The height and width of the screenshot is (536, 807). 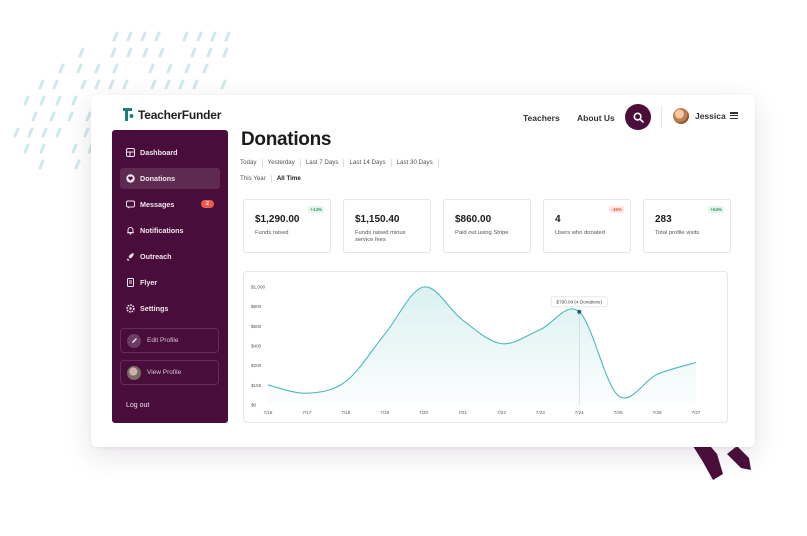 What do you see at coordinates (596, 118) in the screenshot?
I see `nav-about-link: About Us` at bounding box center [596, 118].